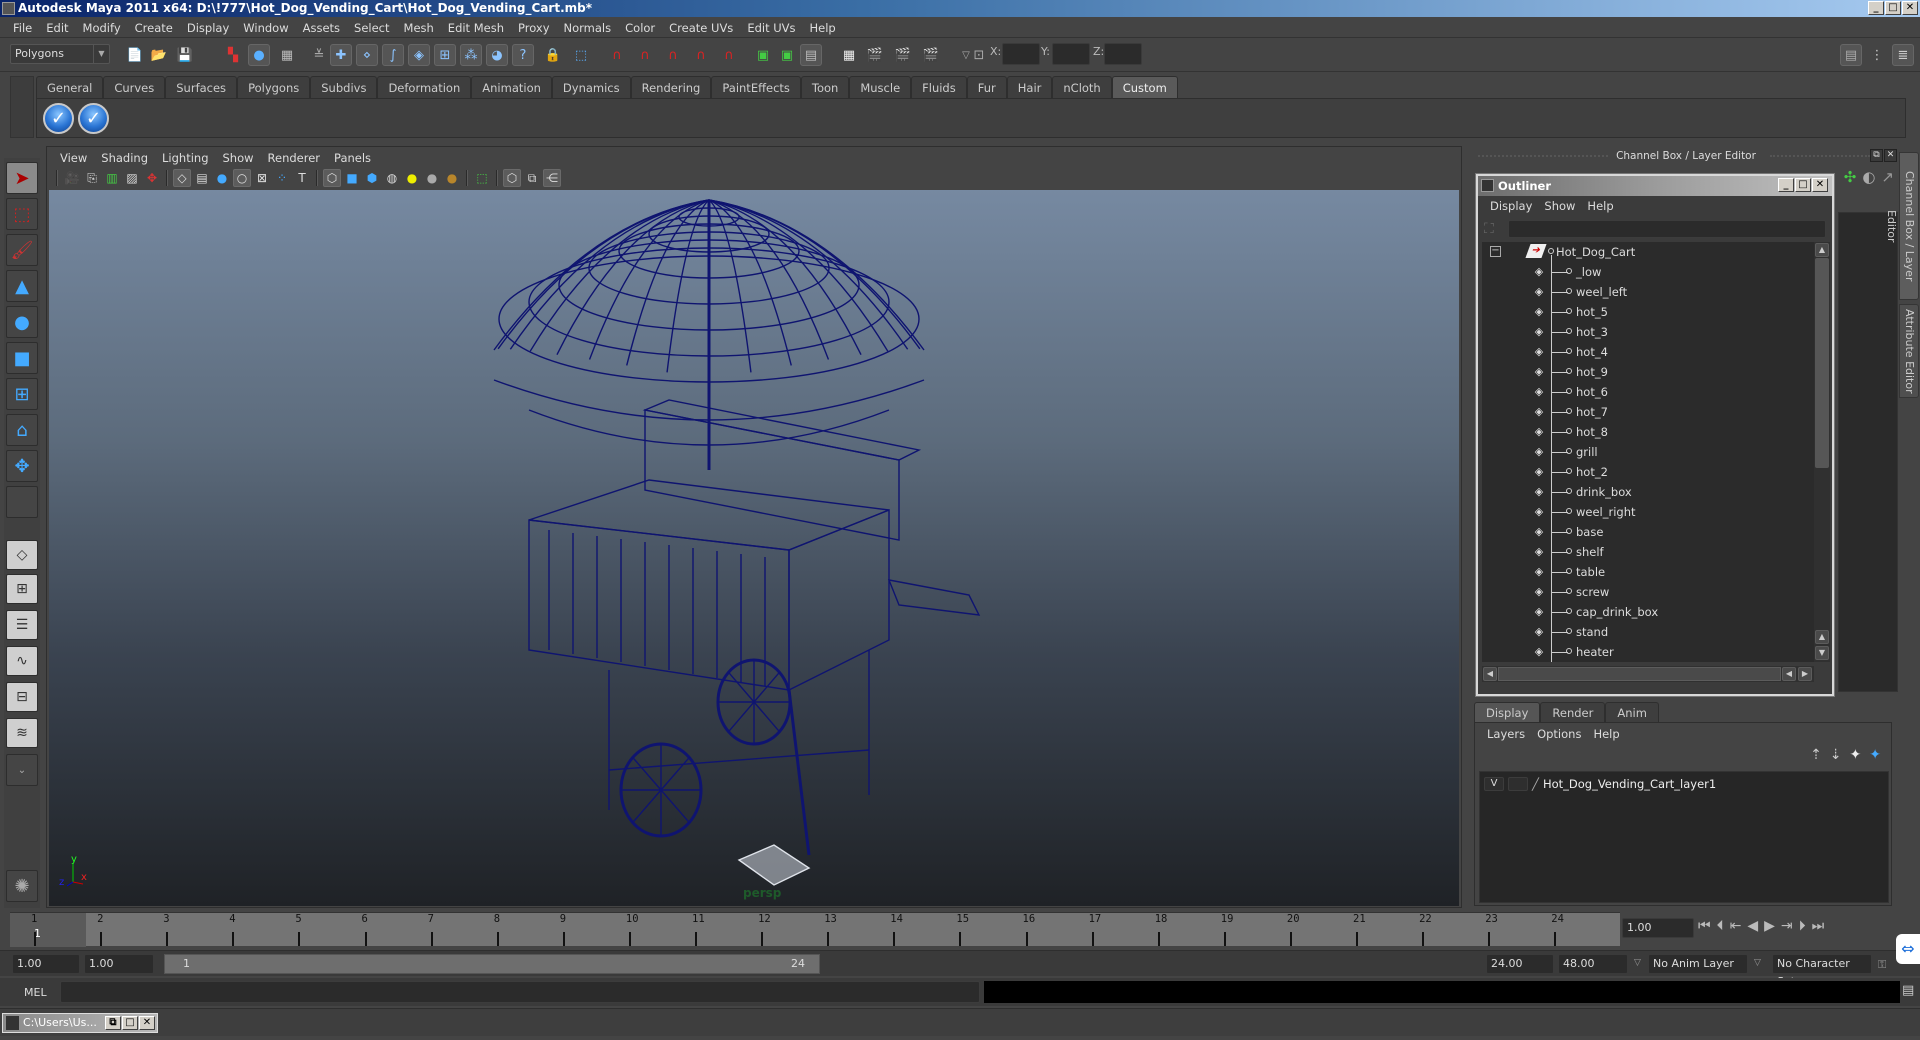  I want to click on outliner-menu-help: Help, so click(1600, 206).